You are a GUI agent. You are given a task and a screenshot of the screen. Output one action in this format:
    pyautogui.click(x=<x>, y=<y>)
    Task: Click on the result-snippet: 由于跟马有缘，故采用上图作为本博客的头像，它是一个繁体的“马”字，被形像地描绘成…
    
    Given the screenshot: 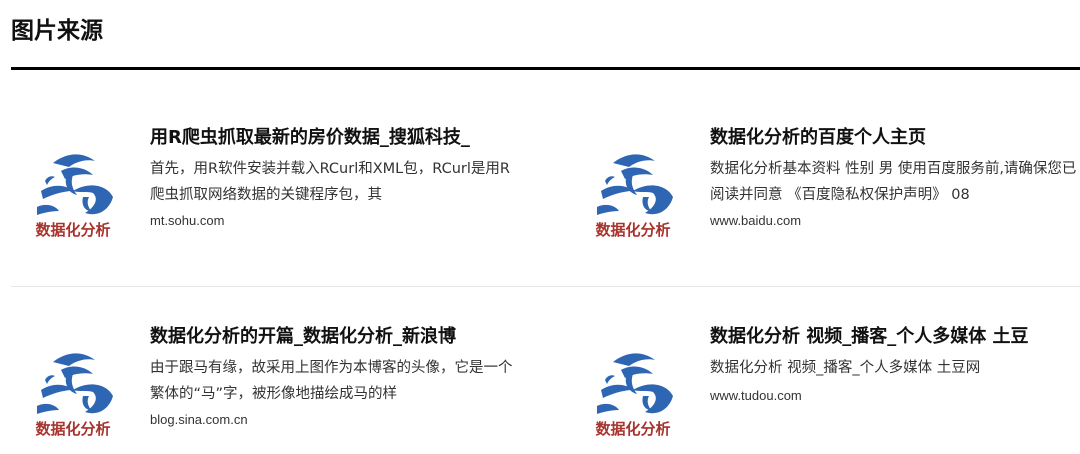 What is the action you would take?
    pyautogui.click(x=331, y=381)
    